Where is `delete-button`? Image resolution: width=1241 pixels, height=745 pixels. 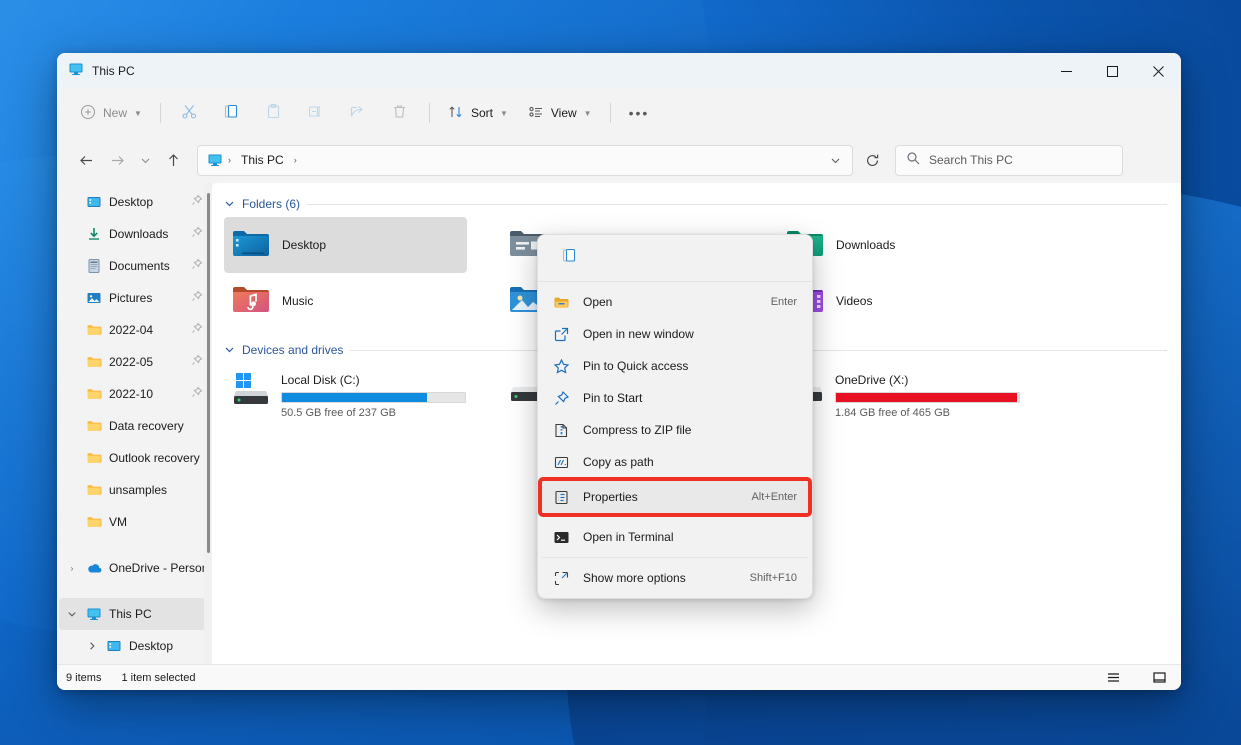 delete-button is located at coordinates (400, 113).